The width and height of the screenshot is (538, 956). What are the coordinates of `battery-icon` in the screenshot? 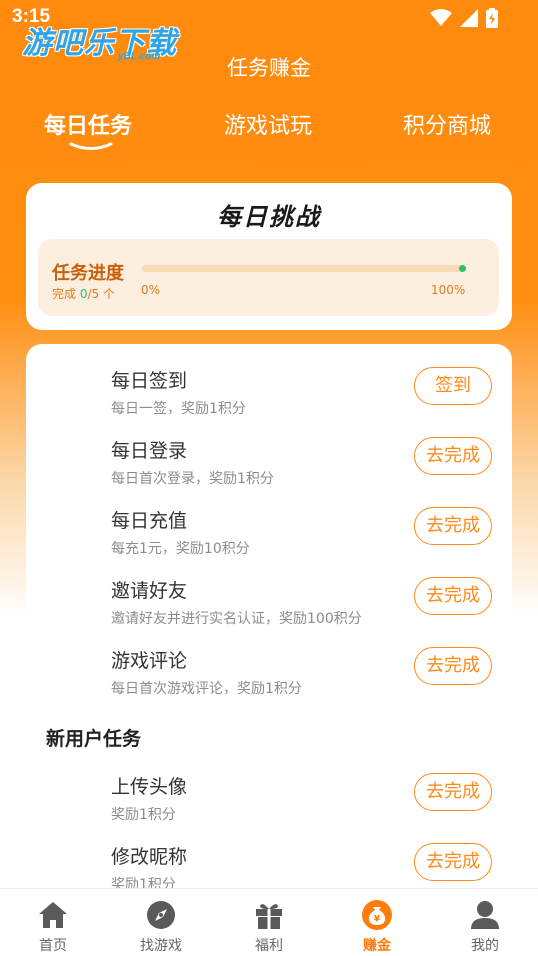 It's located at (492, 18).